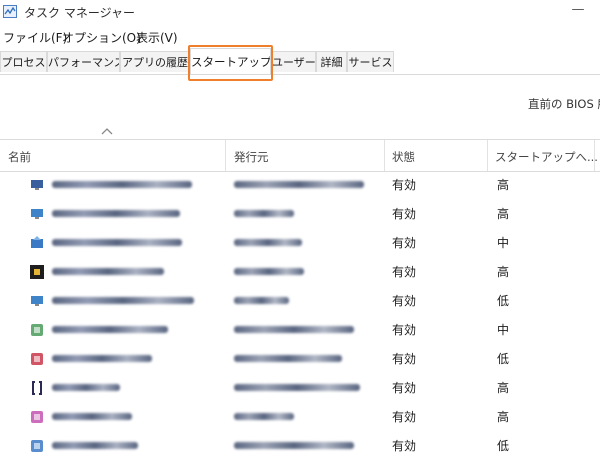 This screenshot has width=600, height=460. I want to click on last-bios-time-label: 直前の BIOS 所, so click(564, 104).